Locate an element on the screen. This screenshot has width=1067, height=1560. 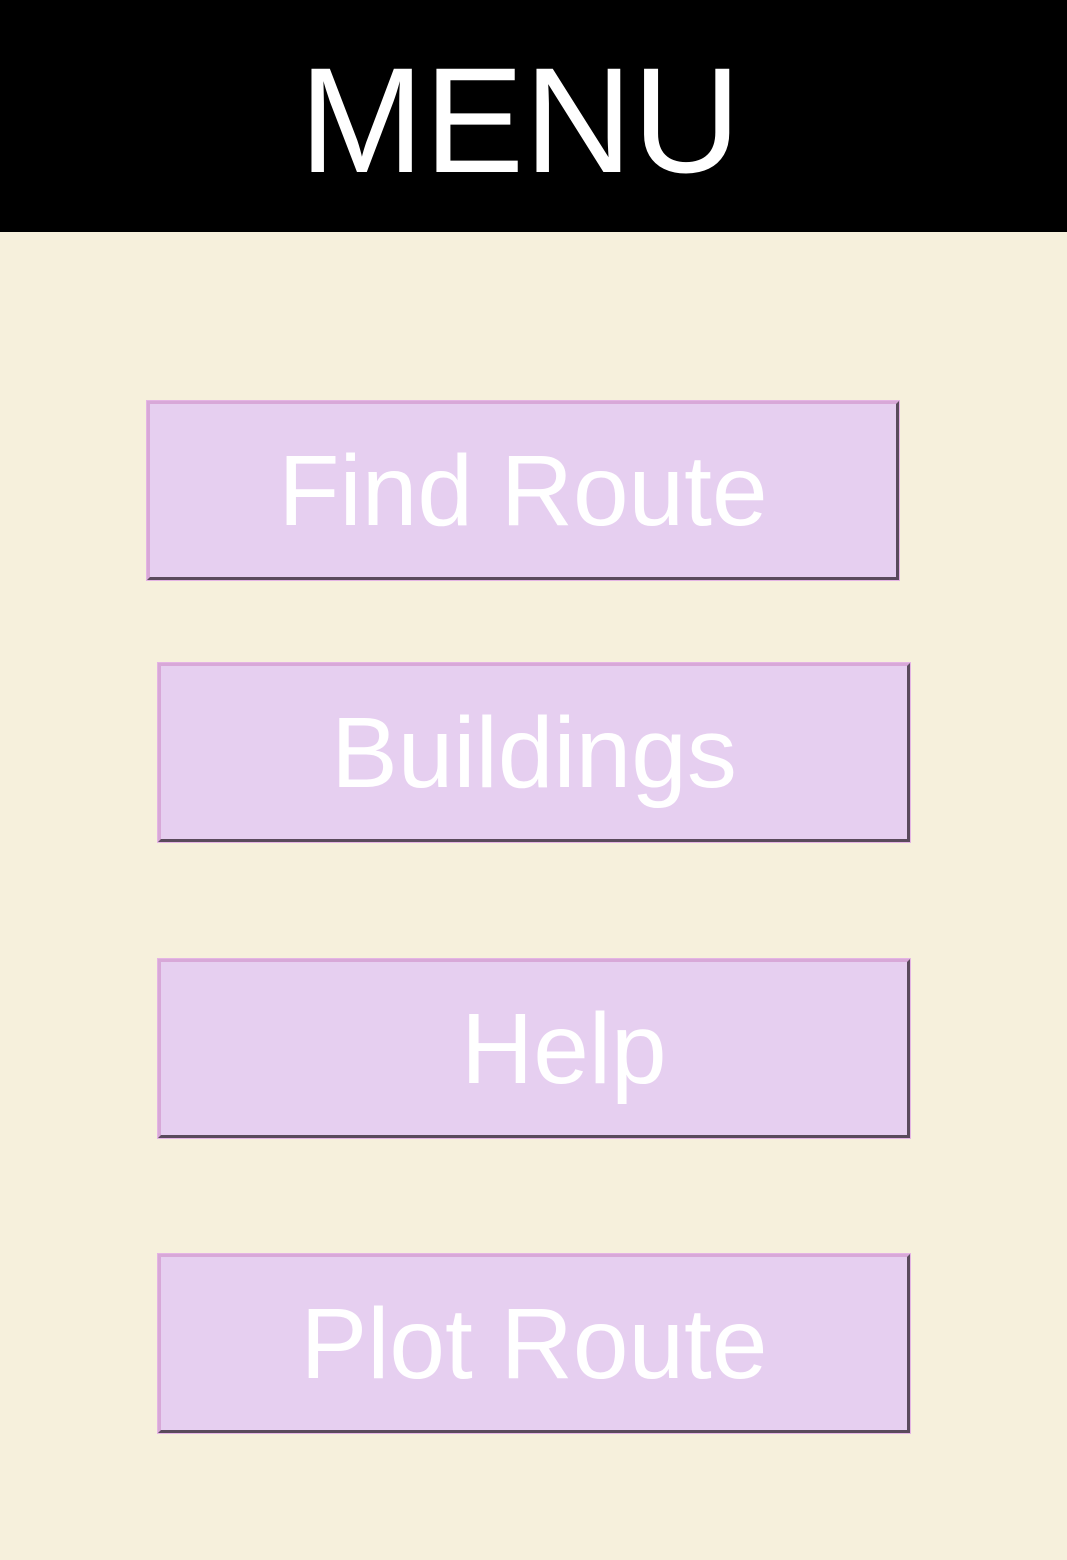
buildings-button: Buildings is located at coordinates (534, 752).